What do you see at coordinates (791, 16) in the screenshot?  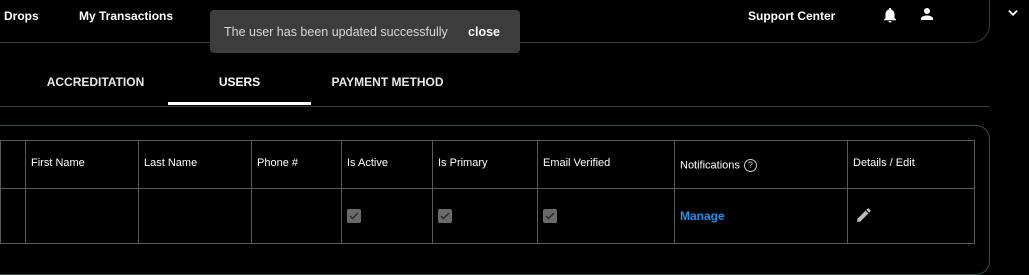 I see `support-center-link: Support Center` at bounding box center [791, 16].